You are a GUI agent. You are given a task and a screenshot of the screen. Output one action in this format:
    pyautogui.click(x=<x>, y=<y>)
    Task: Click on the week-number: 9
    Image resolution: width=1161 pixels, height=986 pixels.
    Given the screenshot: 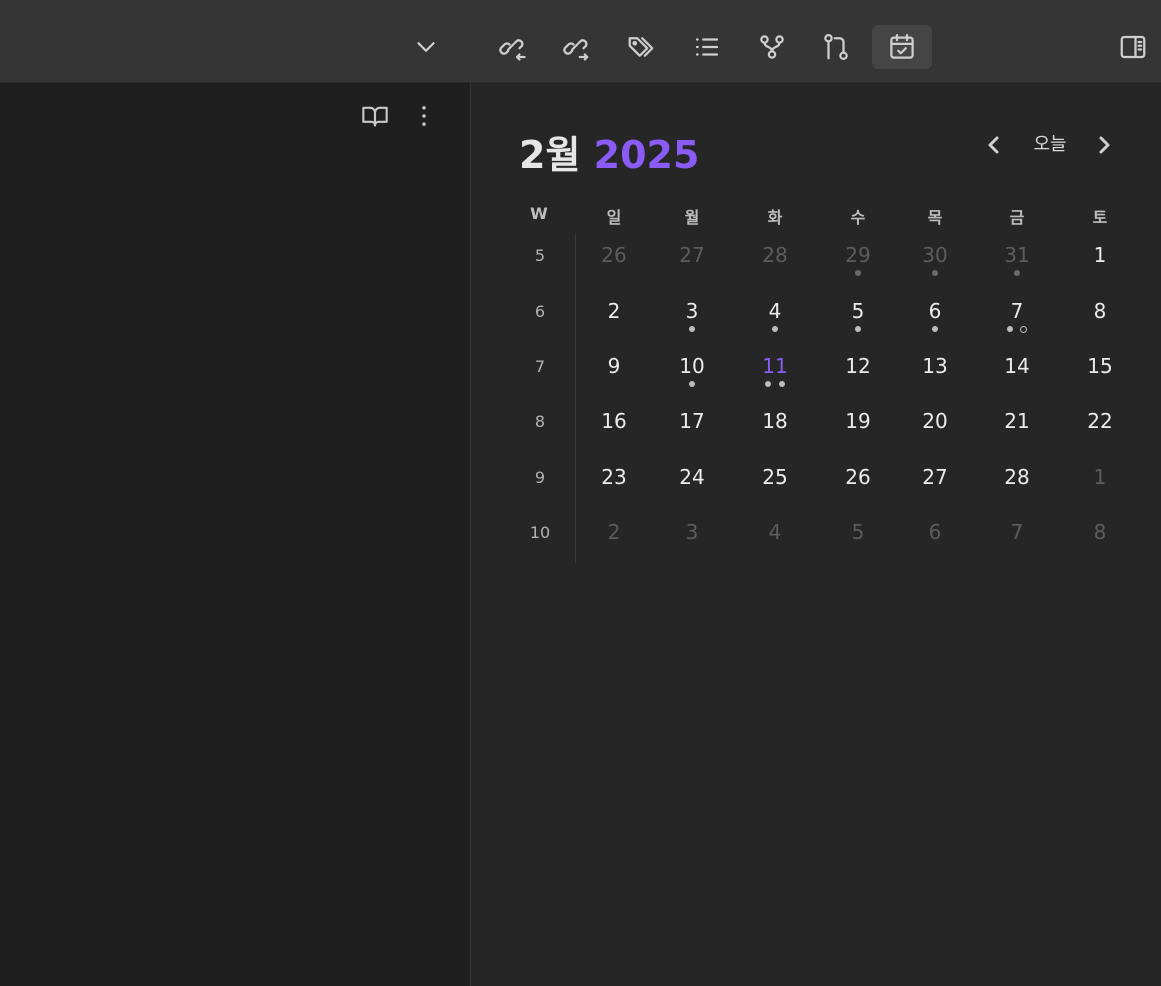 What is the action you would take?
    pyautogui.click(x=540, y=477)
    